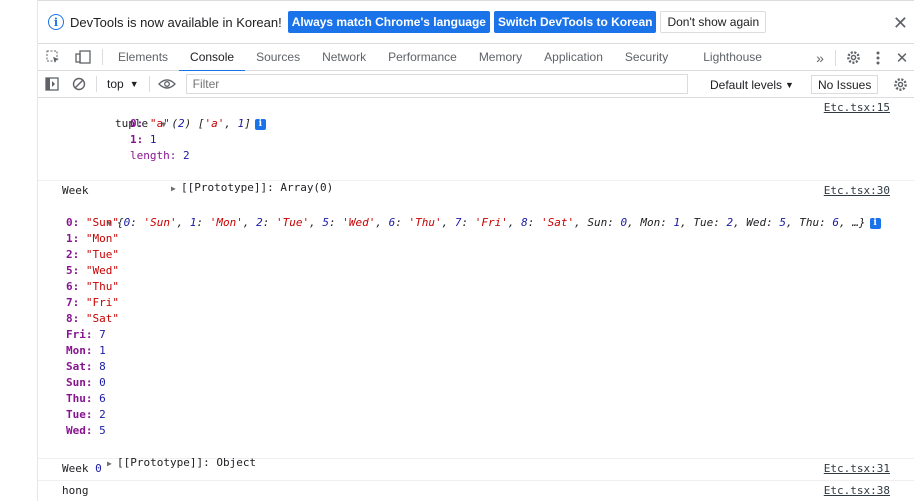  What do you see at coordinates (646, 57) in the screenshot?
I see `tab-security: Security` at bounding box center [646, 57].